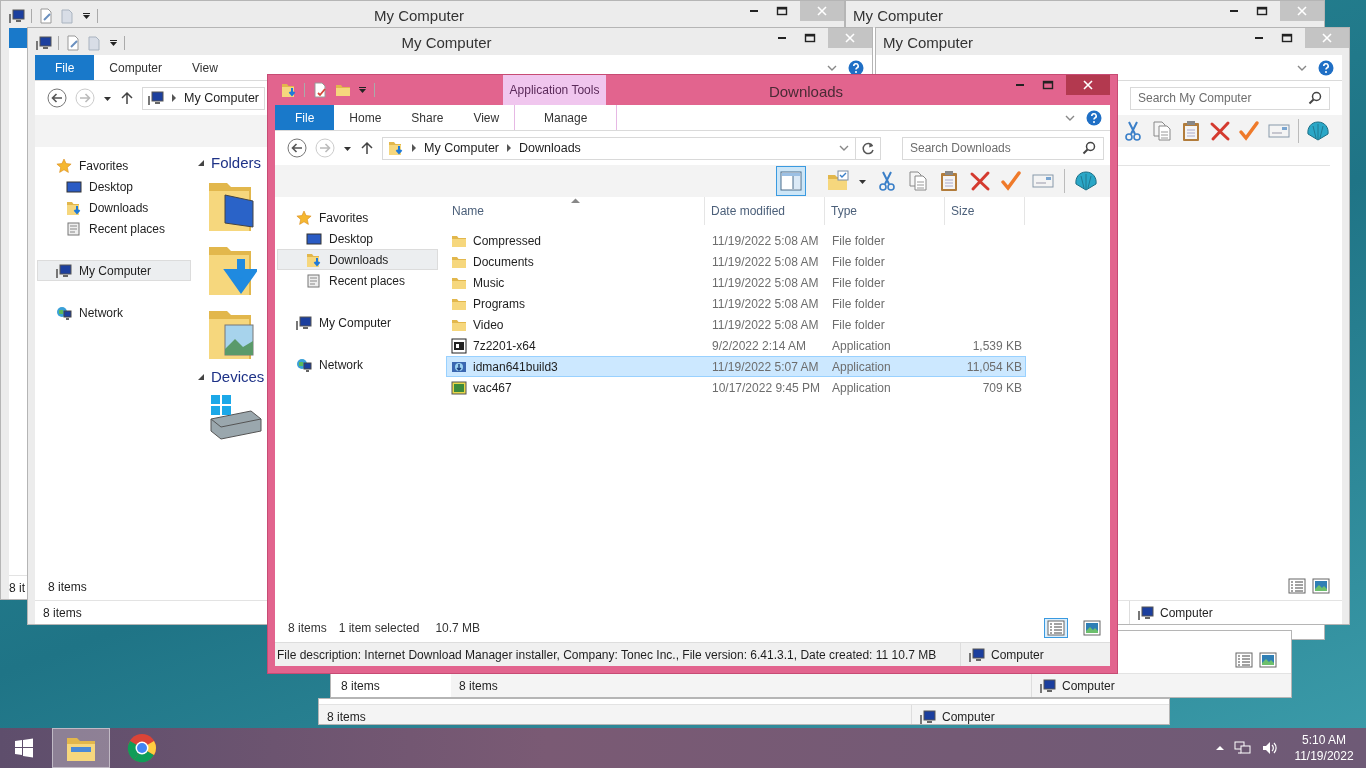 This screenshot has height=768, width=1366. What do you see at coordinates (503, 261) in the screenshot?
I see `file-name: Documents` at bounding box center [503, 261].